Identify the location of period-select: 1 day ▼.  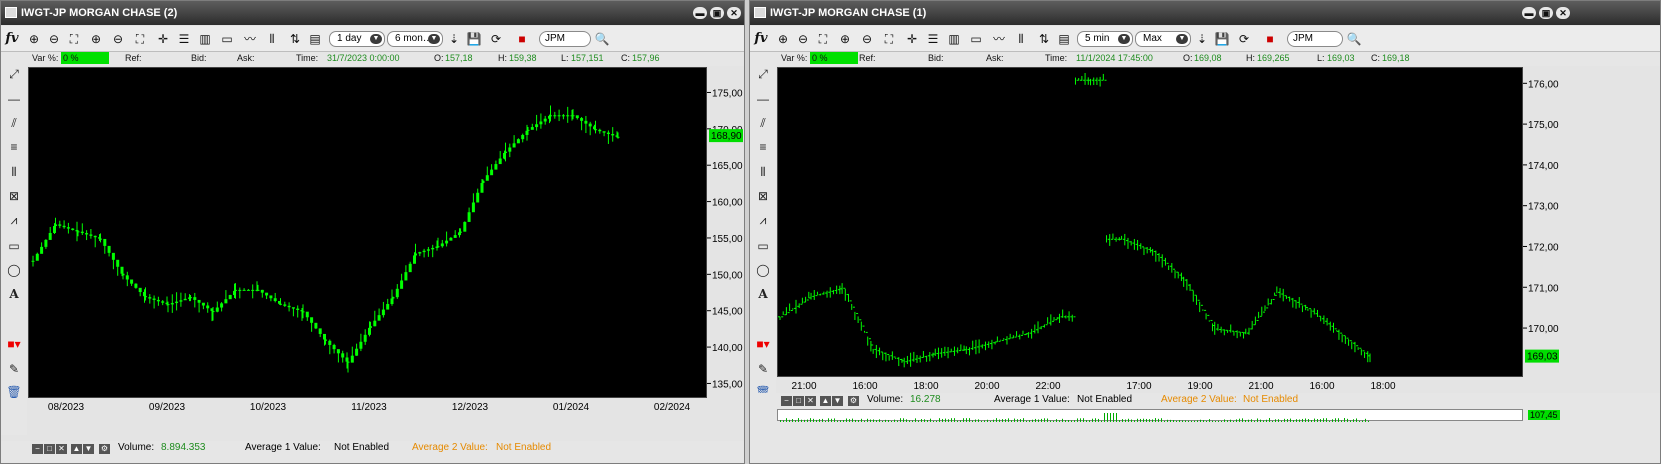
(357, 39).